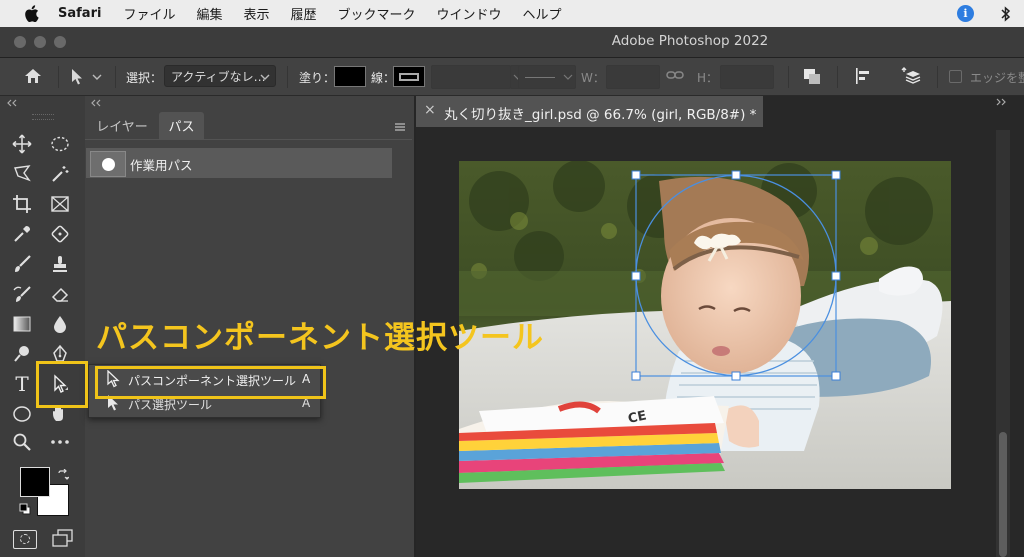  What do you see at coordinates (22, 324) in the screenshot?
I see `gradient-tool-icon` at bounding box center [22, 324].